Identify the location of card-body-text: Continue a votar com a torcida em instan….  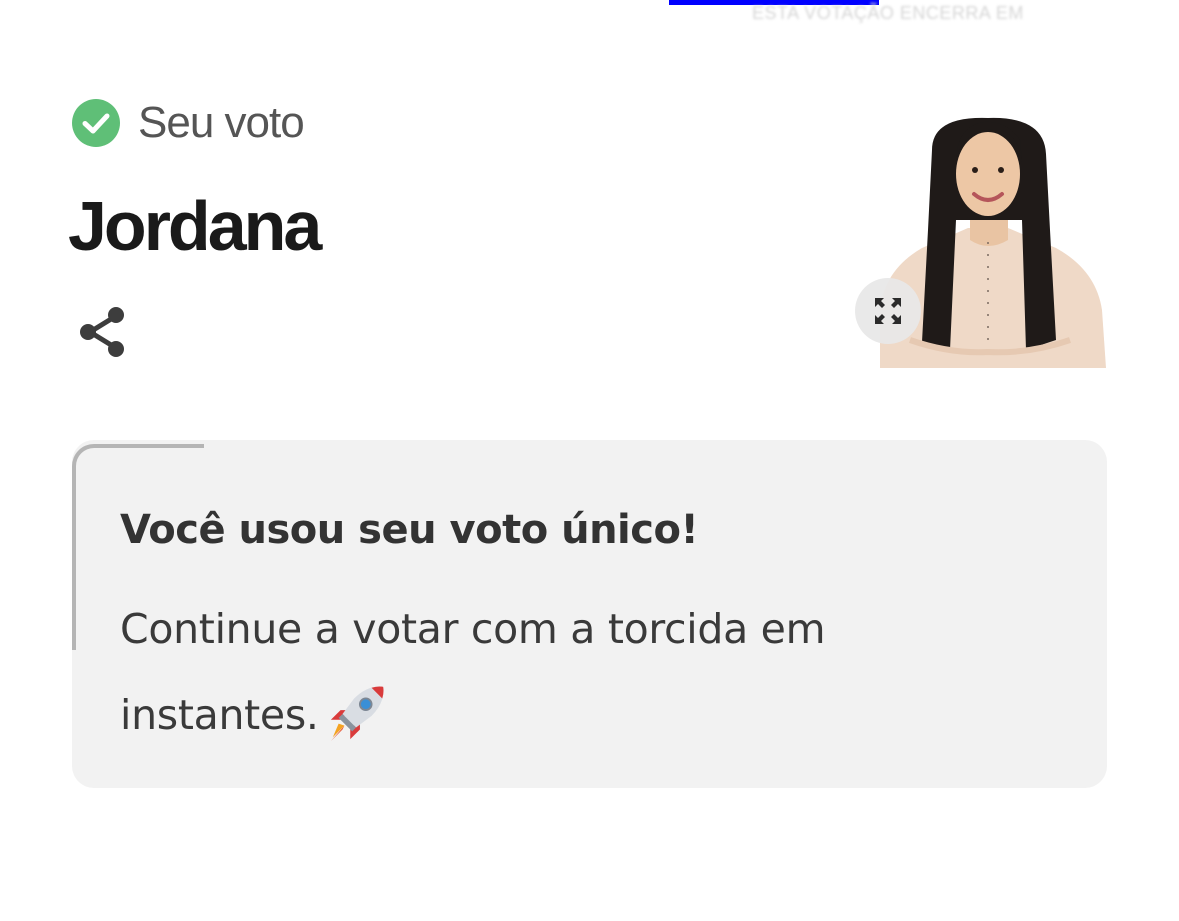
(473, 672).